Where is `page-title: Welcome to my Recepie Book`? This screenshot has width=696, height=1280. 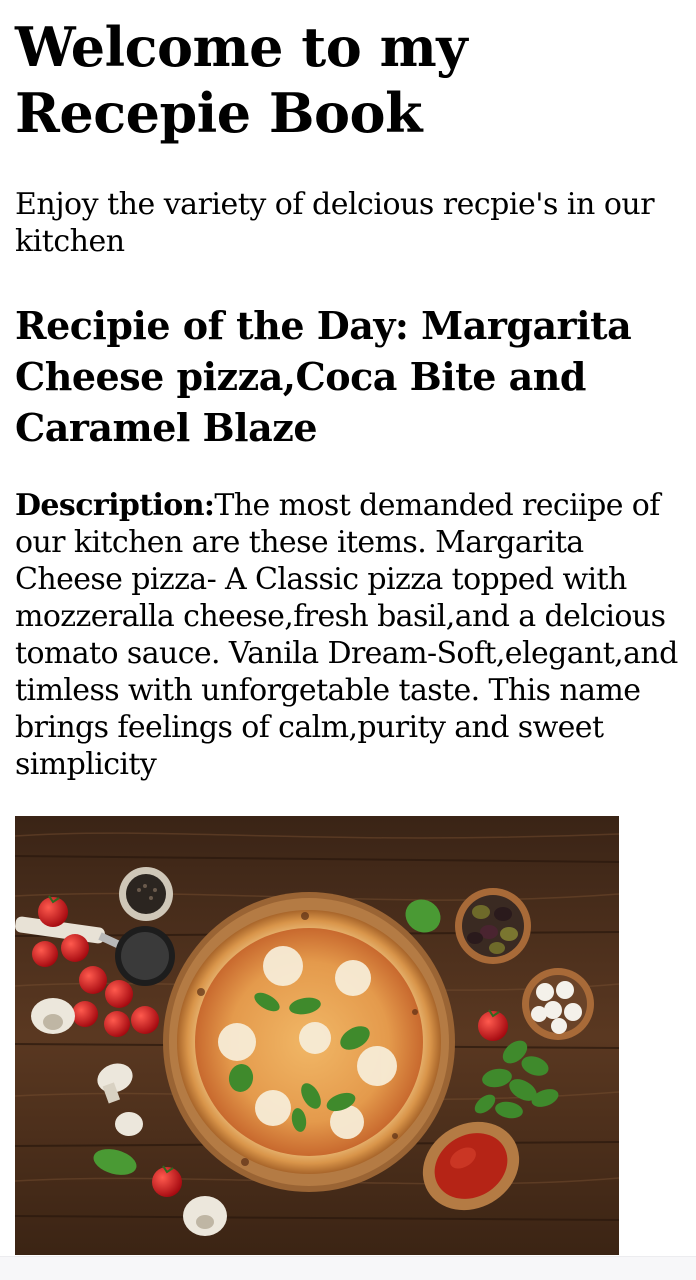 page-title: Welcome to my Recepie Book is located at coordinates (241, 80).